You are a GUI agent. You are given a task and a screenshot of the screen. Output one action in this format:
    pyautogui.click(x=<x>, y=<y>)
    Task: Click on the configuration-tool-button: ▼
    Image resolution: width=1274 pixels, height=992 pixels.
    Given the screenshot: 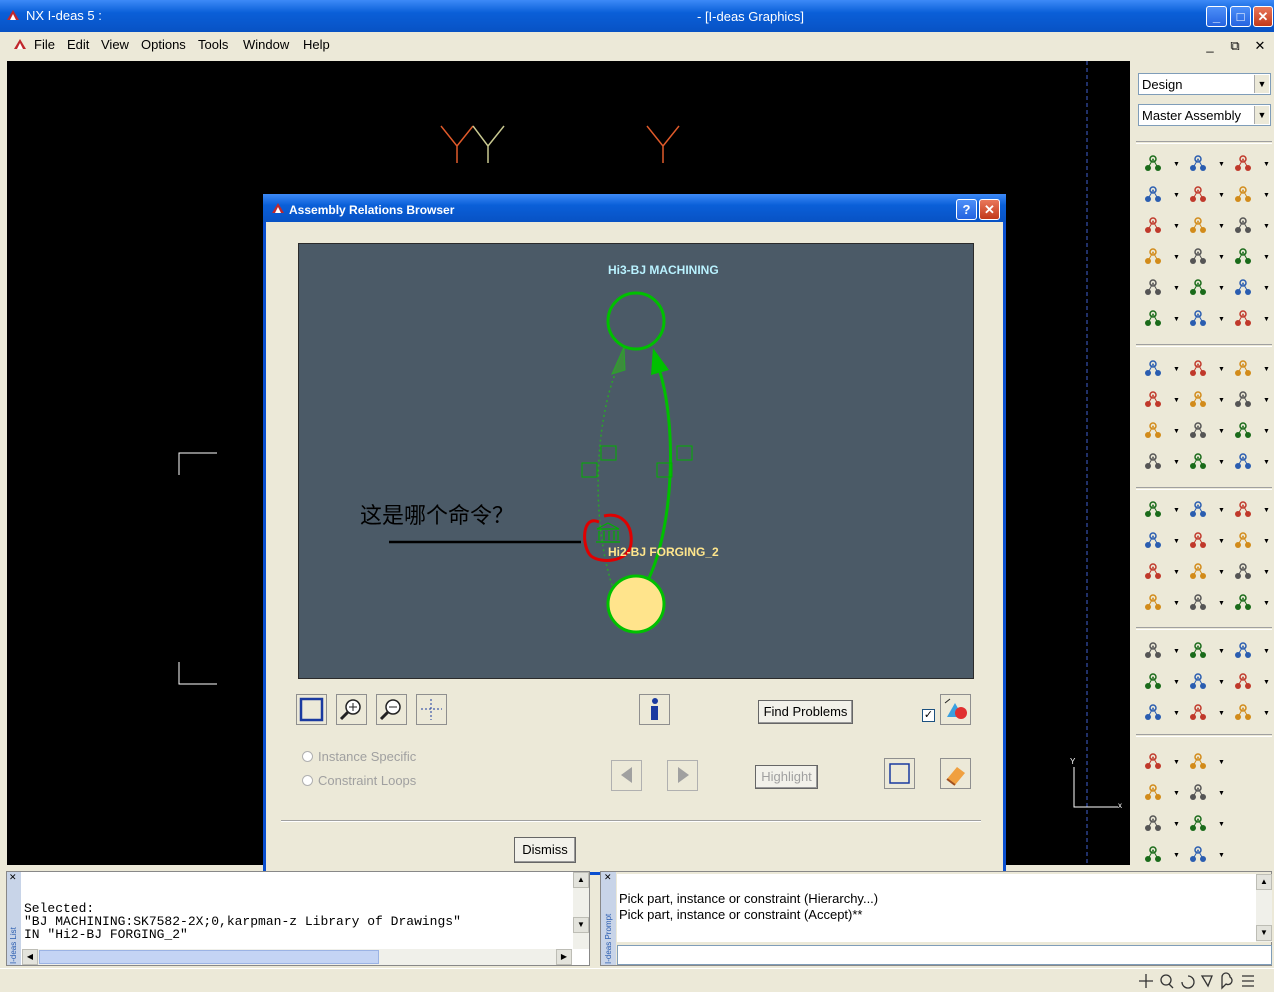 What is the action you would take?
    pyautogui.click(x=1251, y=164)
    